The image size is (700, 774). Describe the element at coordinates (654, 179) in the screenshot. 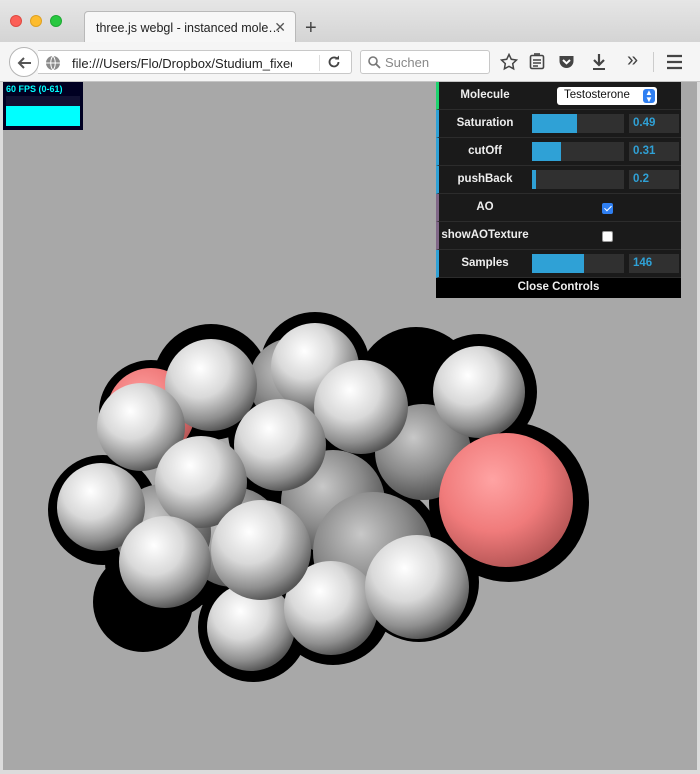

I see `pushback-value-input: 0.2` at that location.